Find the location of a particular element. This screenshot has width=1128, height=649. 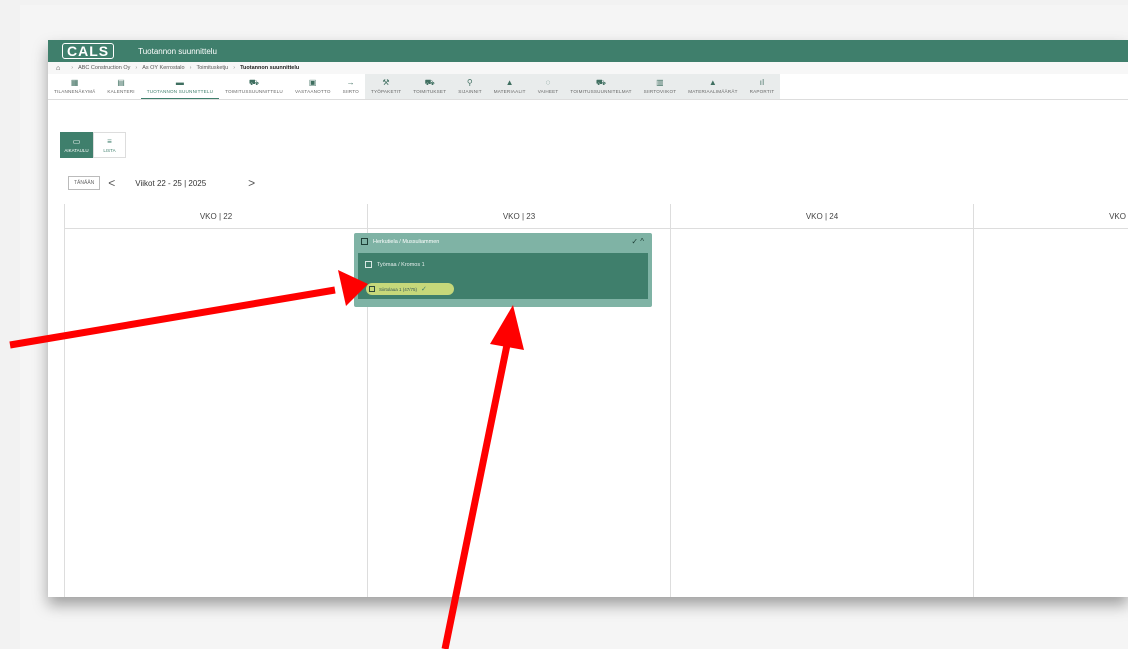

nav-siirto: → SIIRTO is located at coordinates (351, 86).